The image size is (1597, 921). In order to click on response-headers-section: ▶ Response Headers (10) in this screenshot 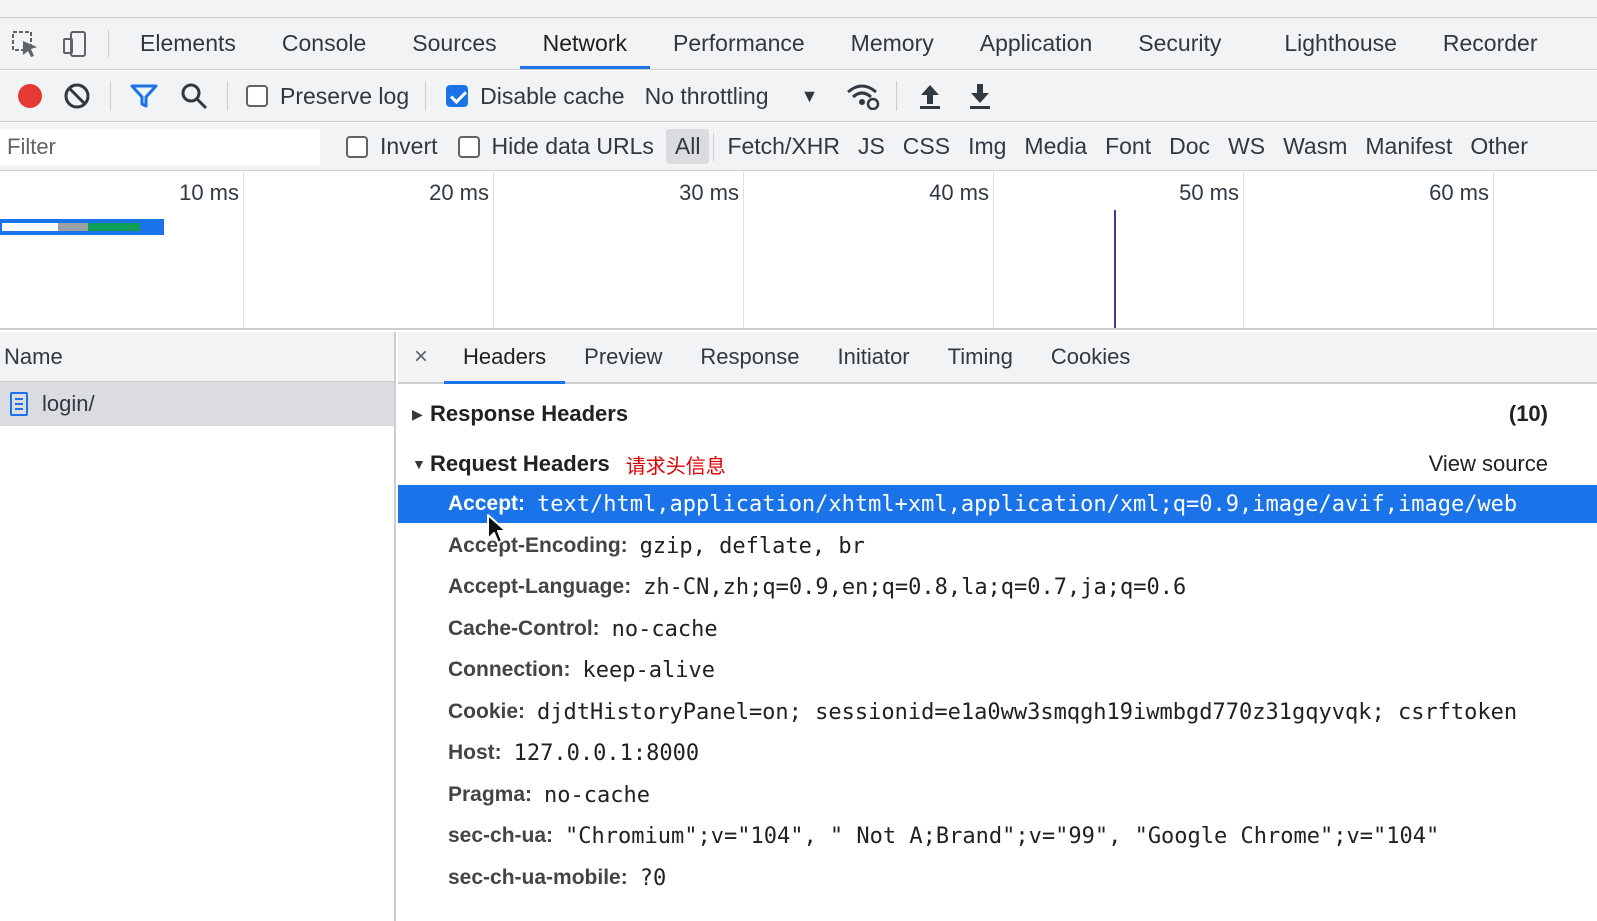, I will do `click(997, 414)`.